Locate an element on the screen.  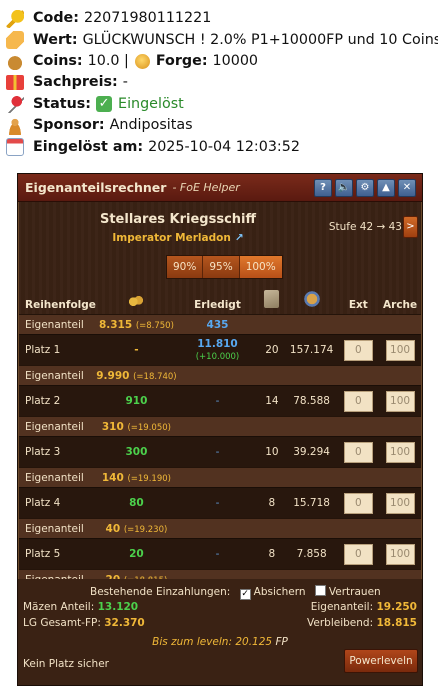
status-value: Eingelöst is located at coordinates (151, 103).